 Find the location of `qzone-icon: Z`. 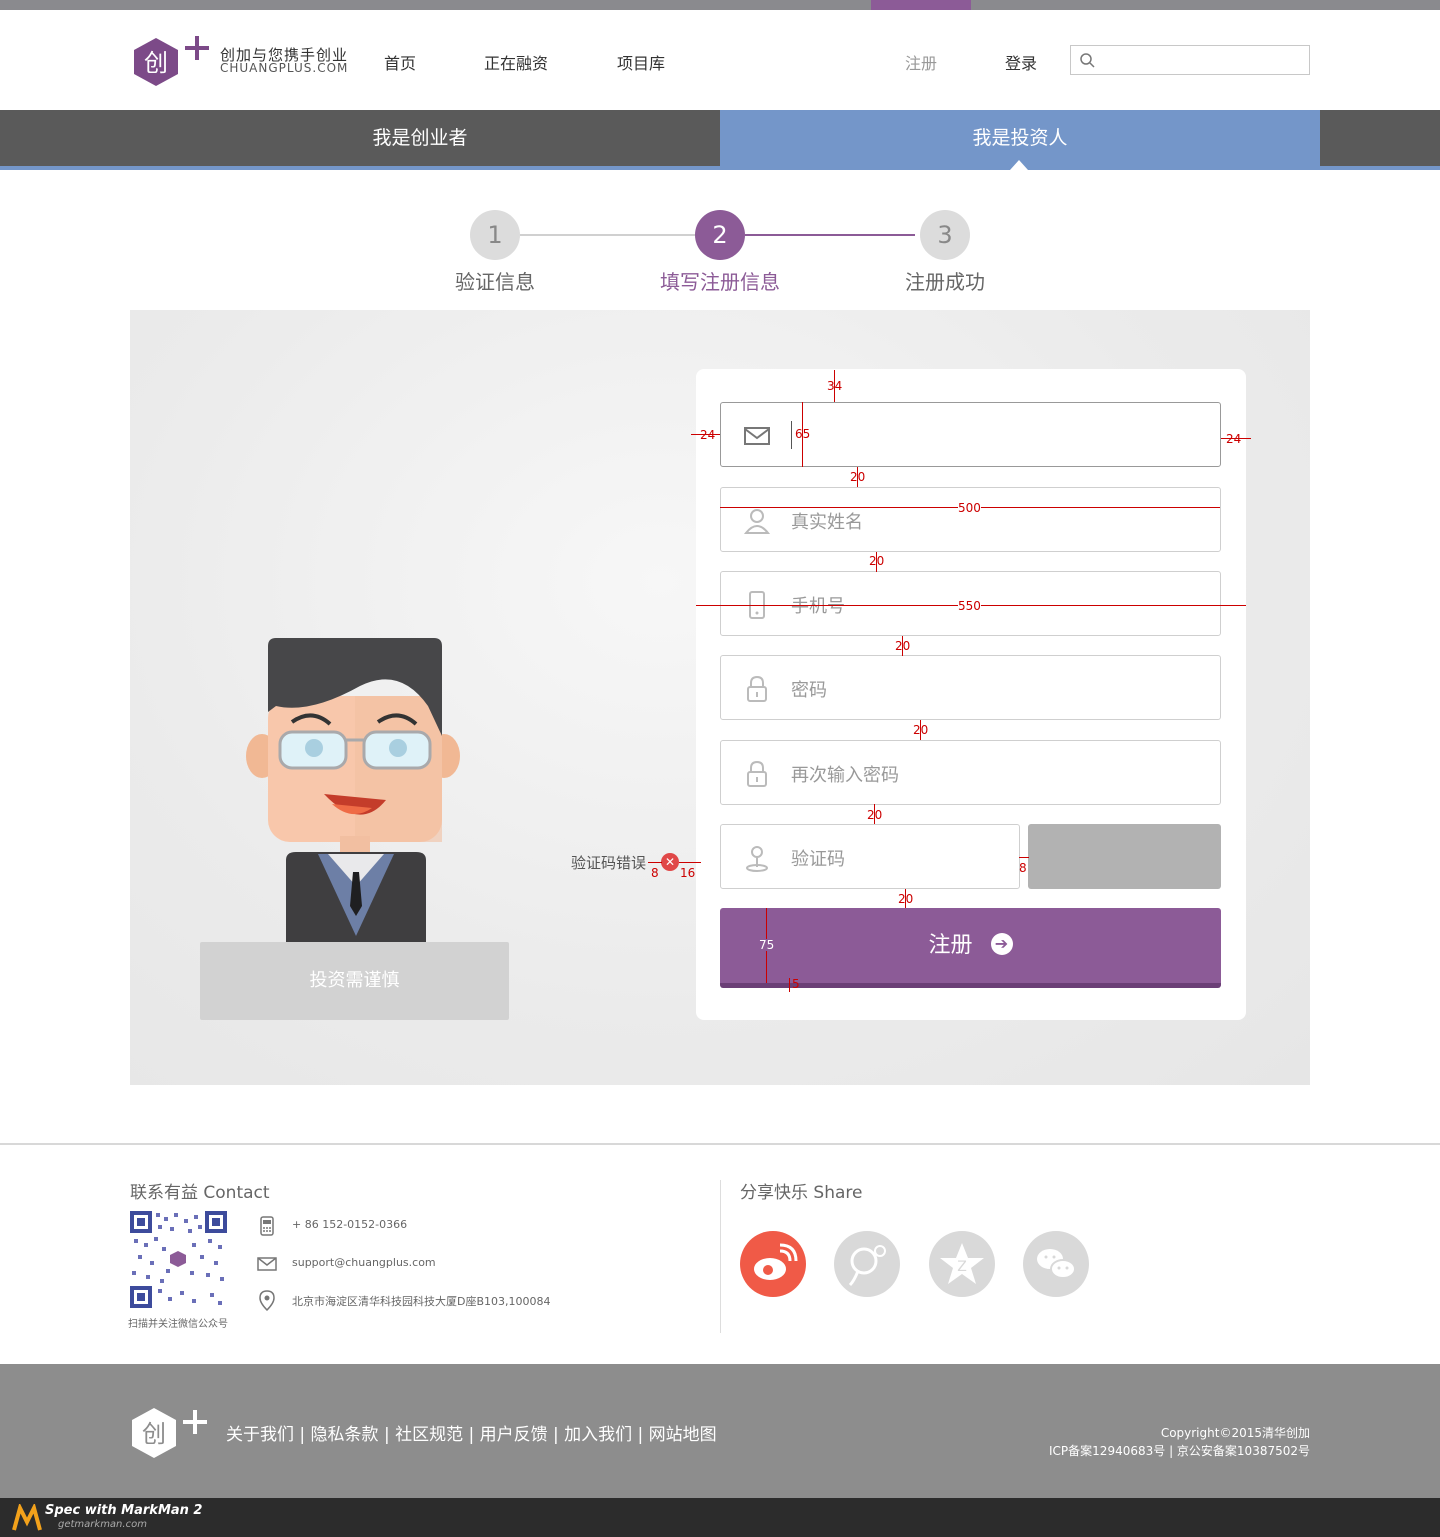

qzone-icon: Z is located at coordinates (962, 1264).